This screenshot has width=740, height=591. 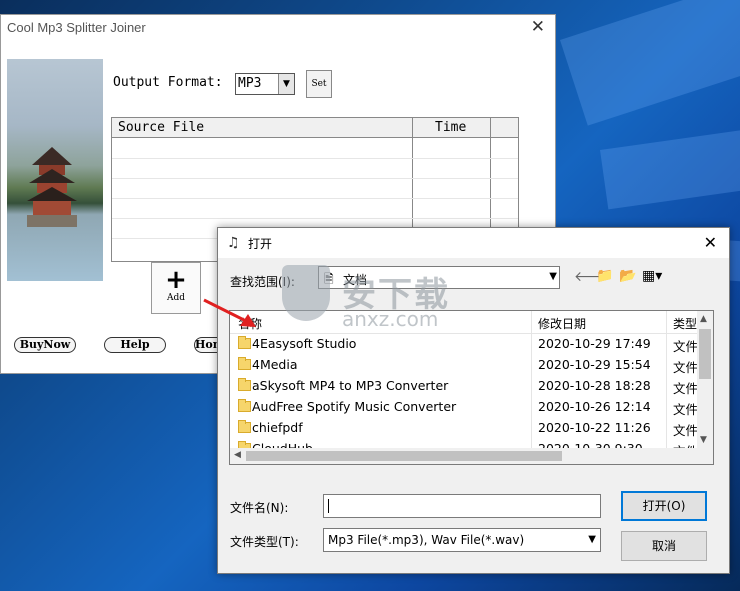 I want to click on landscape-image, so click(x=55, y=170).